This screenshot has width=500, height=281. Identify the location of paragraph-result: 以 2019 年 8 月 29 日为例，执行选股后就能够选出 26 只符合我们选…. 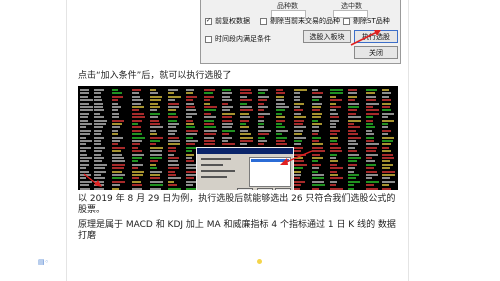
(237, 204).